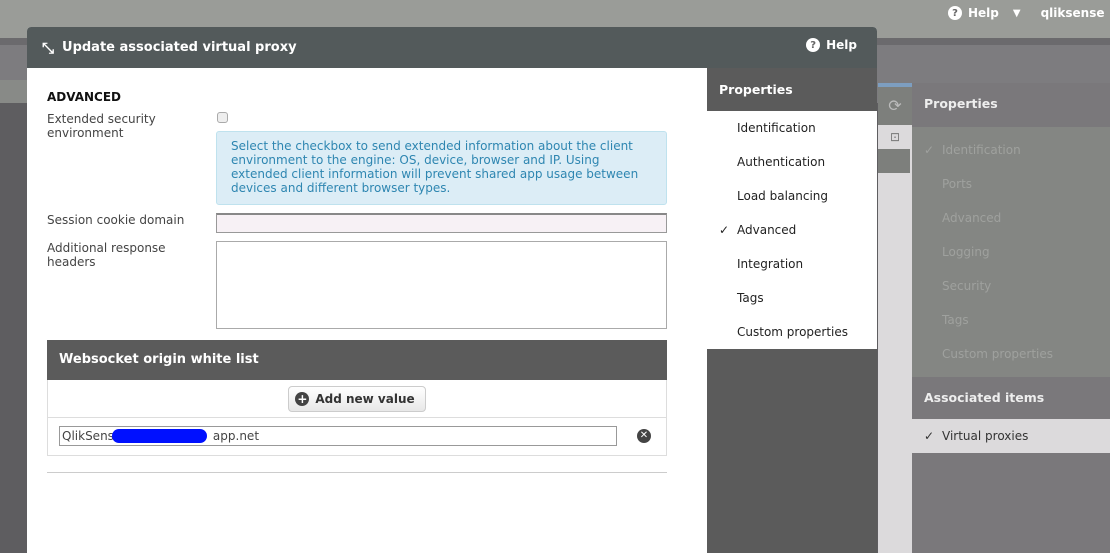 The height and width of the screenshot is (553, 1110). What do you see at coordinates (159, 436) in the screenshot?
I see `redaction-mark` at bounding box center [159, 436].